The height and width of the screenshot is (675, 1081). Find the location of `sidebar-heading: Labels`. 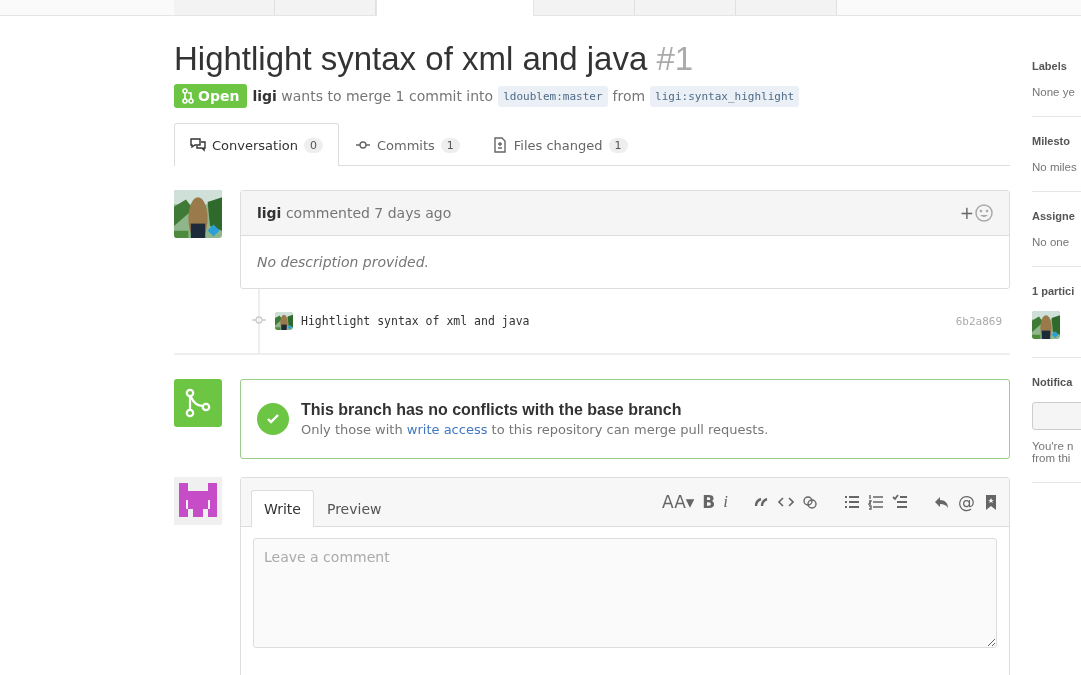

sidebar-heading: Labels is located at coordinates (1050, 66).